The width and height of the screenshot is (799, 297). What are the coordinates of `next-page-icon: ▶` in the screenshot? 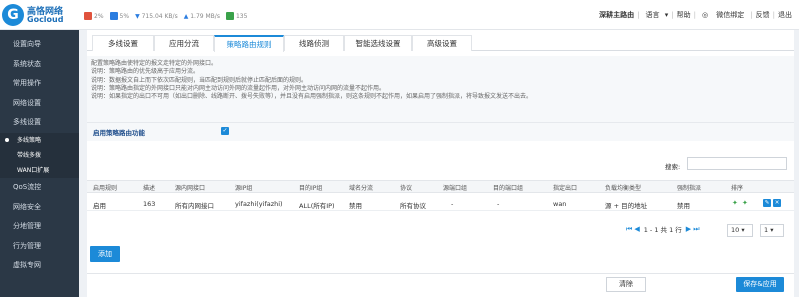 It's located at (688, 229).